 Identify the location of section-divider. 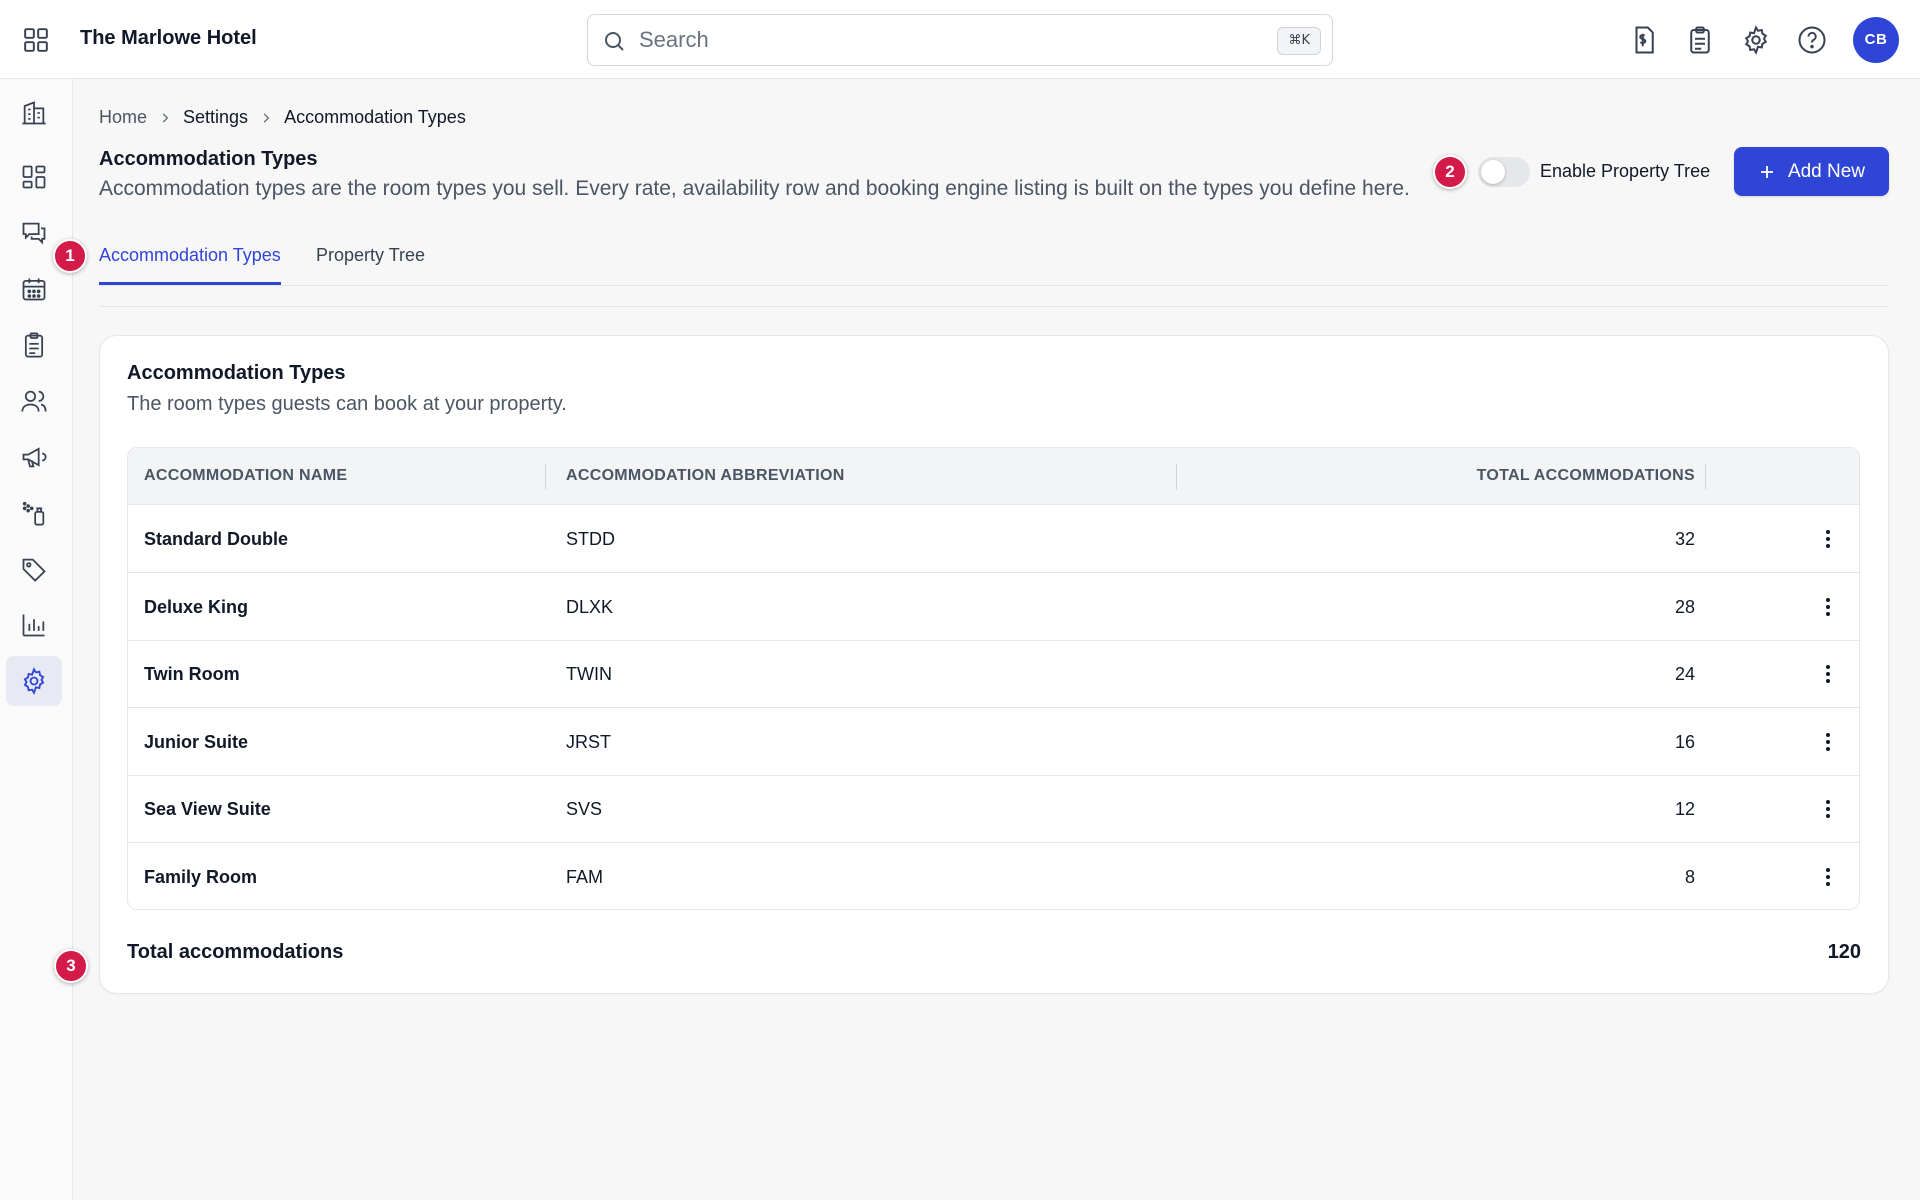
(994, 306).